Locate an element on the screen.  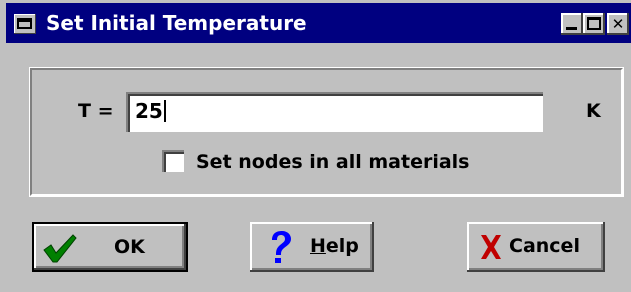
unit-label: K is located at coordinates (593, 111).